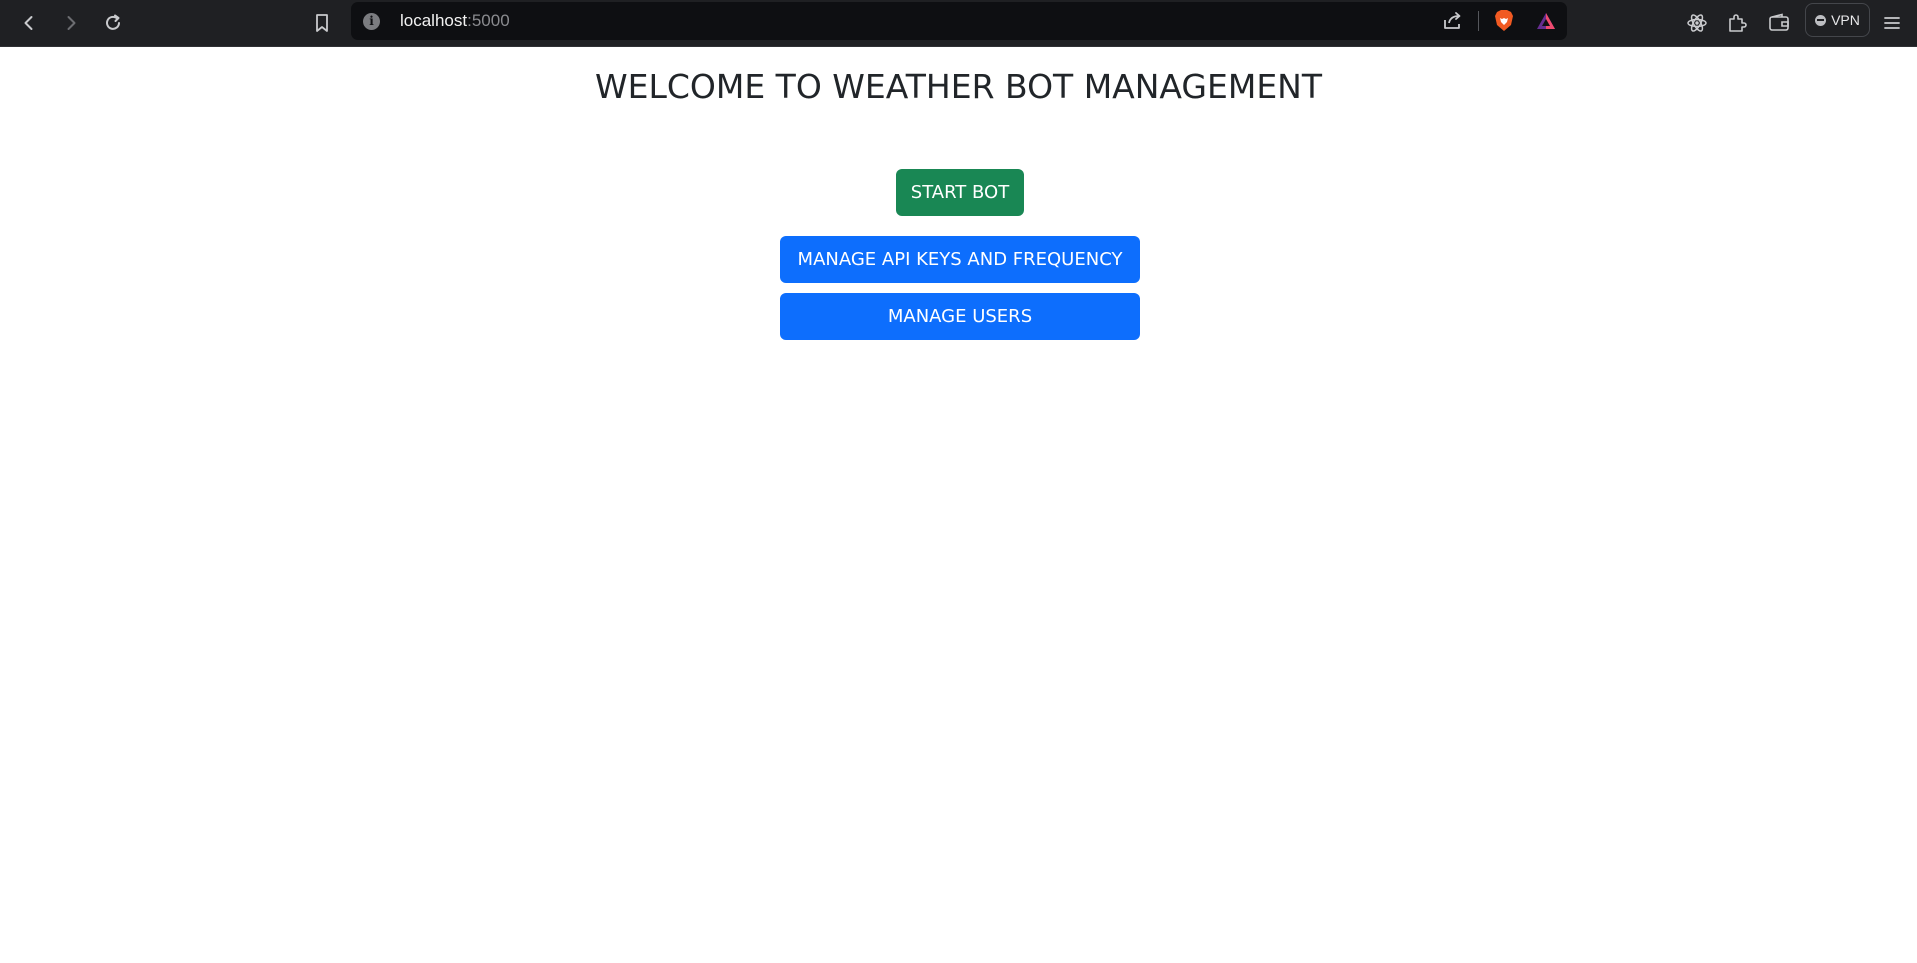 The height and width of the screenshot is (963, 1917). I want to click on url-text: localhost:5000, so click(455, 21).